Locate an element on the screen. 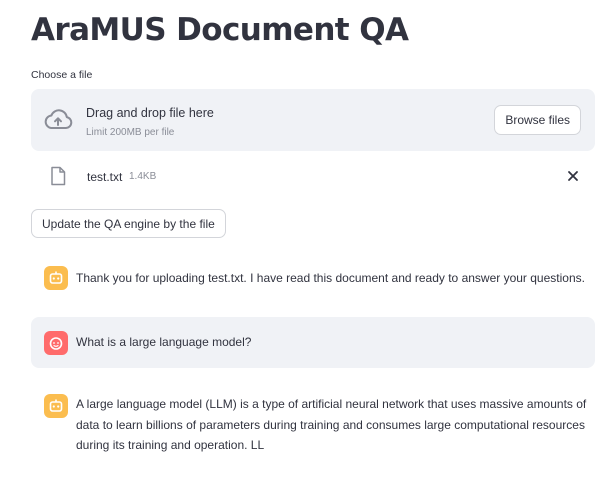 The width and height of the screenshot is (615, 503). update-qa-engine-button: Update the QA engine by the file is located at coordinates (128, 223).